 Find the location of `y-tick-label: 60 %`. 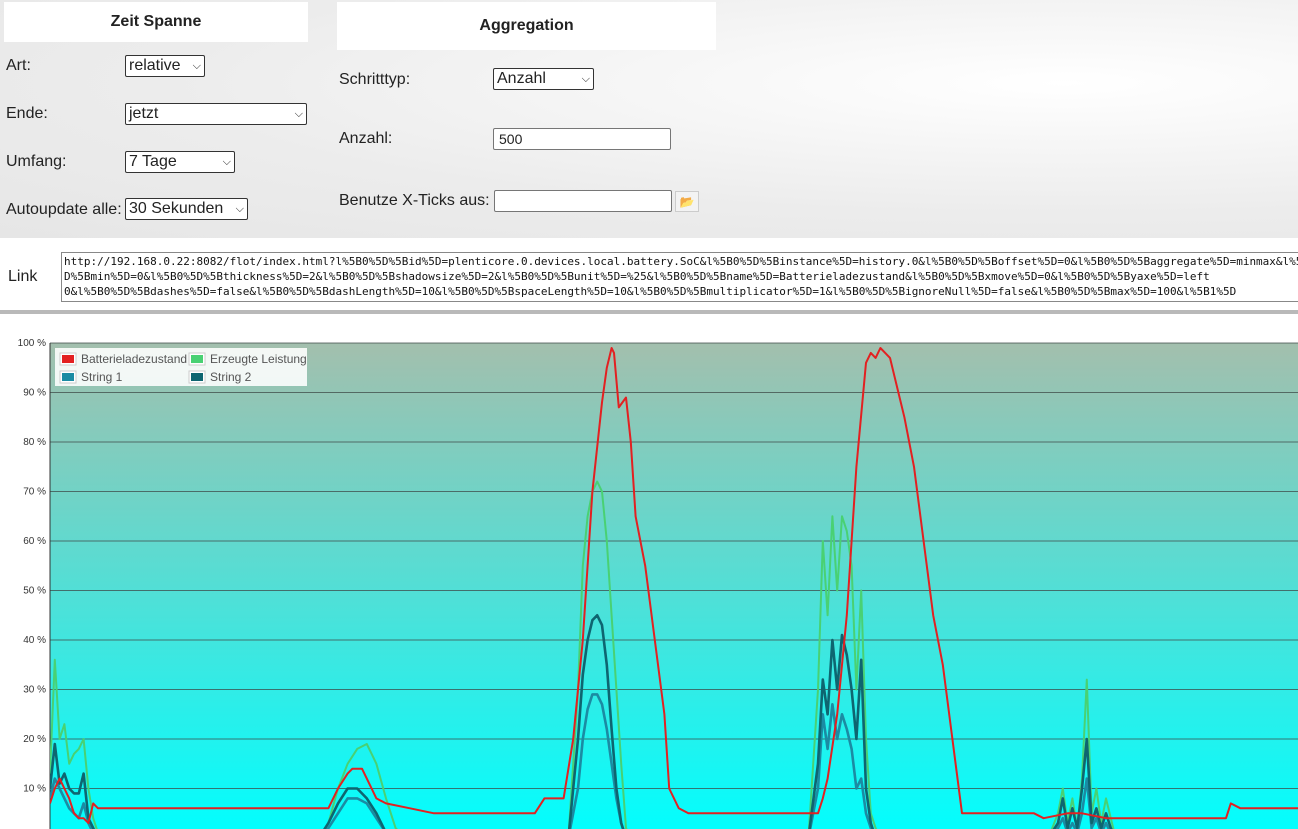

y-tick-label: 60 % is located at coordinates (34, 541).